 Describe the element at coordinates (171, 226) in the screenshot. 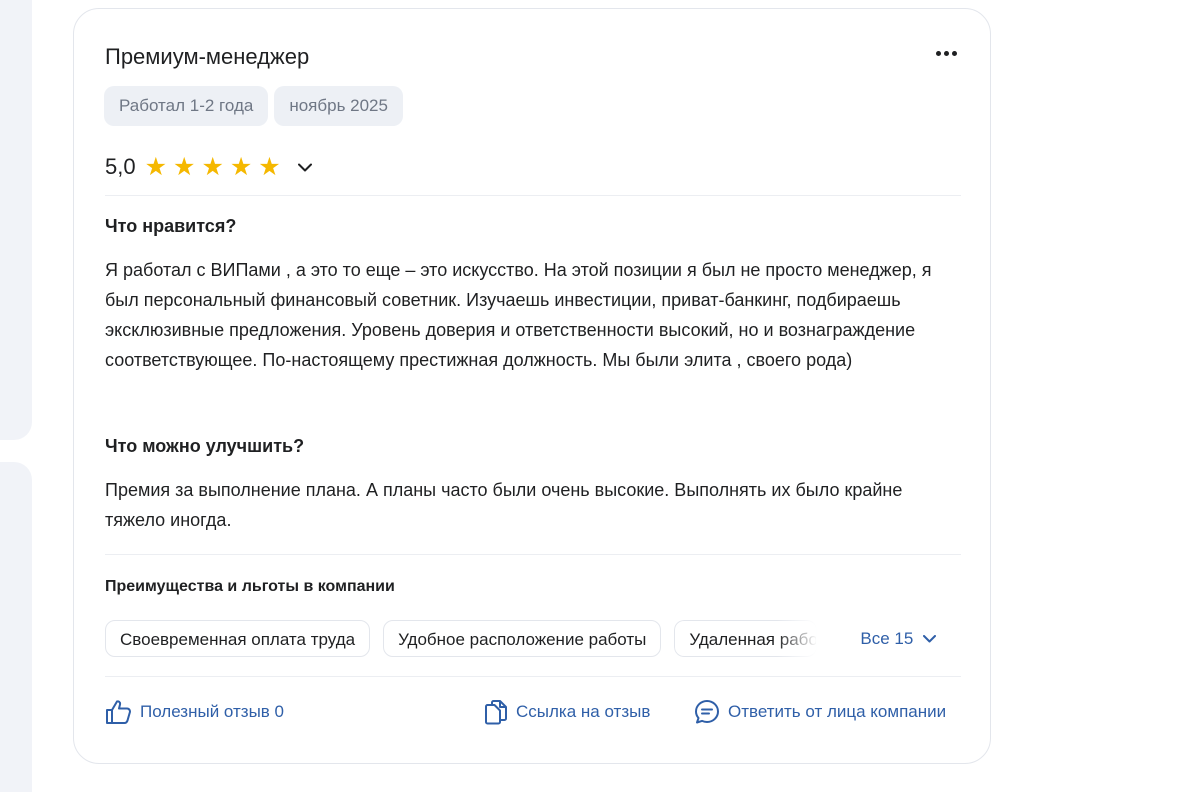

I see `likes-heading: Что нравится?` at that location.